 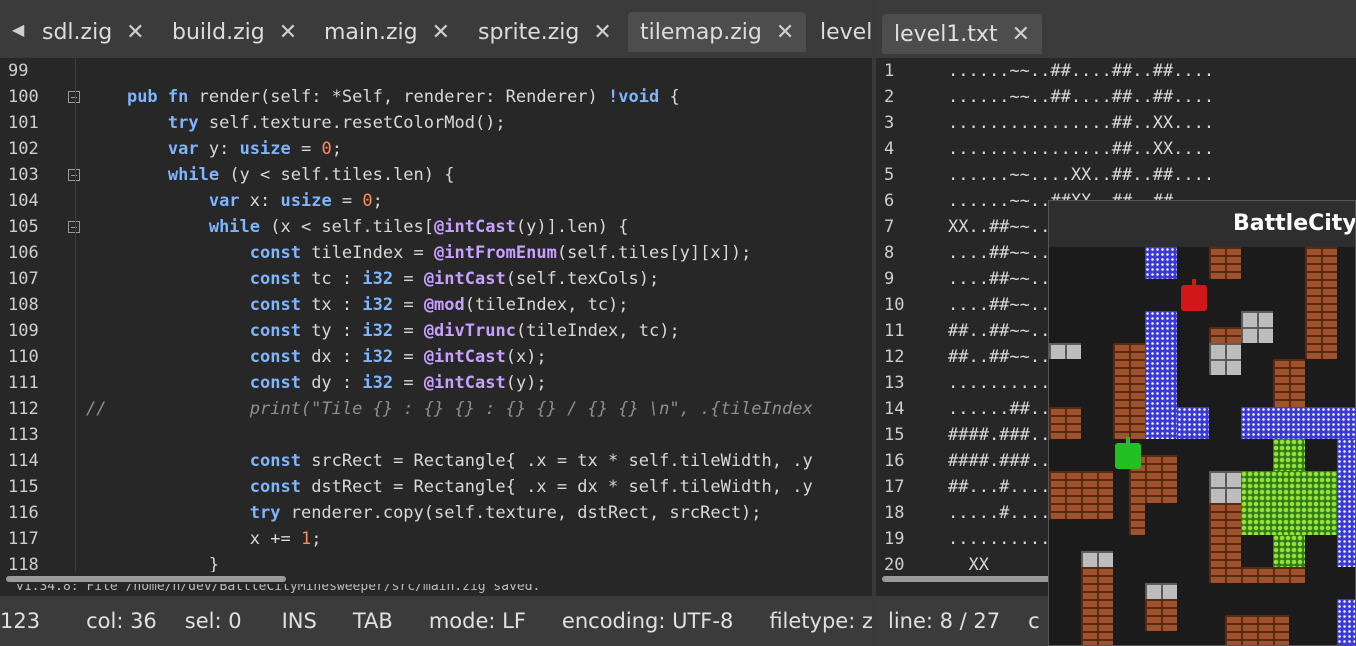 What do you see at coordinates (889, 175) in the screenshot?
I see `line-number: 5` at bounding box center [889, 175].